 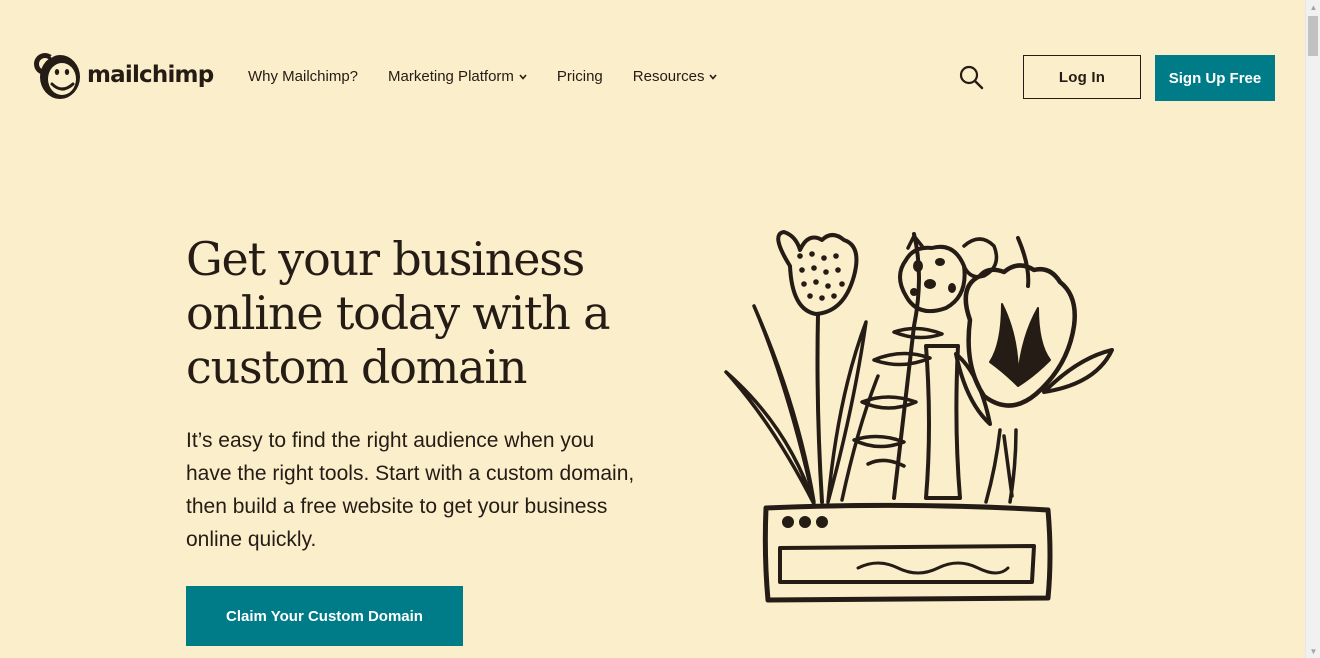 What do you see at coordinates (1312, 329) in the screenshot?
I see `page-scrollbar: ▲ ▼` at bounding box center [1312, 329].